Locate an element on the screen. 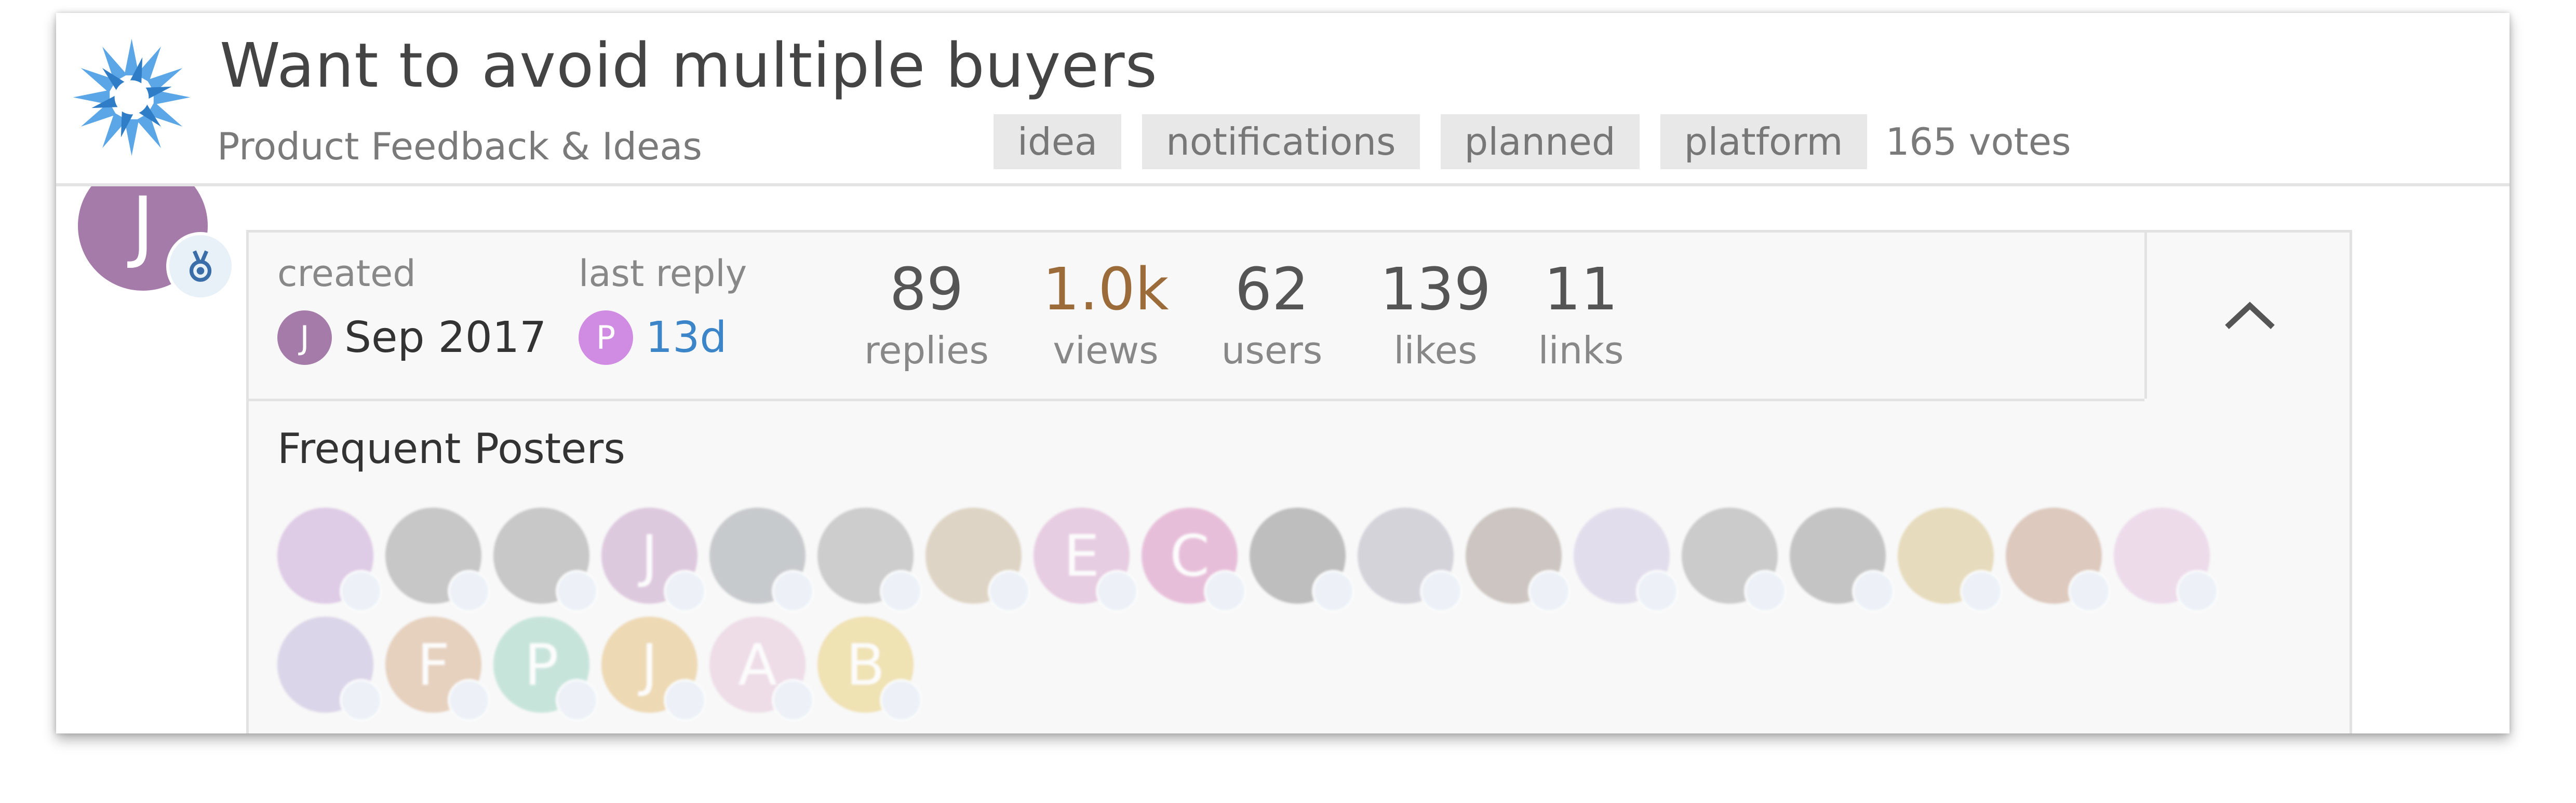 This screenshot has width=2576, height=803. category-link: Product Feedback & Ideas is located at coordinates (460, 146).